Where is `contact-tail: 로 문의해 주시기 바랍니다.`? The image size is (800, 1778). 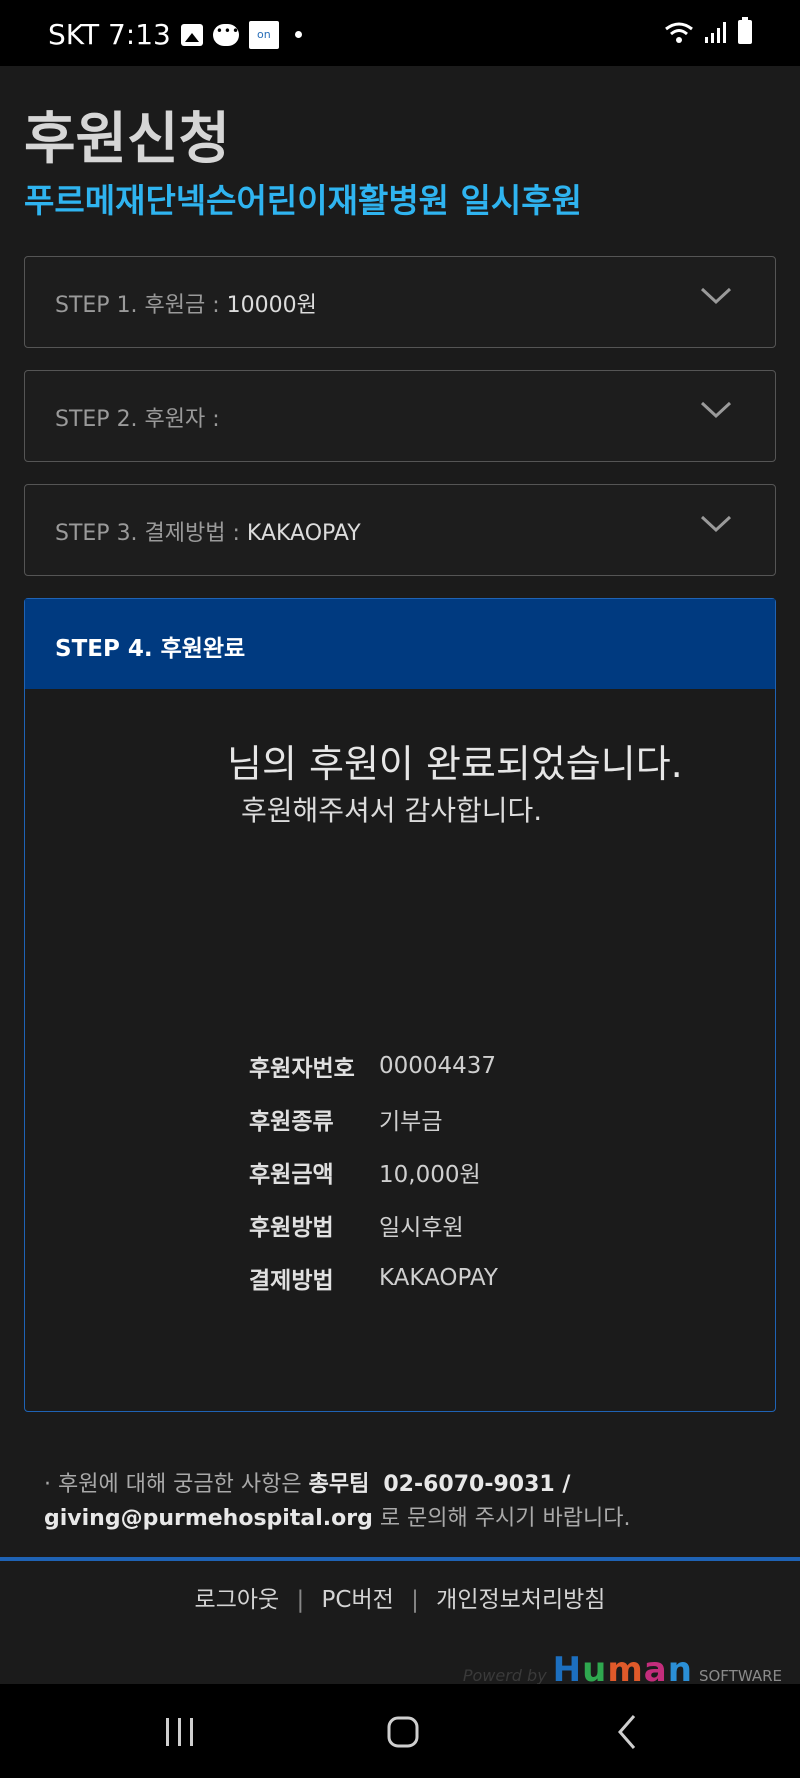 contact-tail: 로 문의해 주시기 바랍니다. is located at coordinates (501, 1518).